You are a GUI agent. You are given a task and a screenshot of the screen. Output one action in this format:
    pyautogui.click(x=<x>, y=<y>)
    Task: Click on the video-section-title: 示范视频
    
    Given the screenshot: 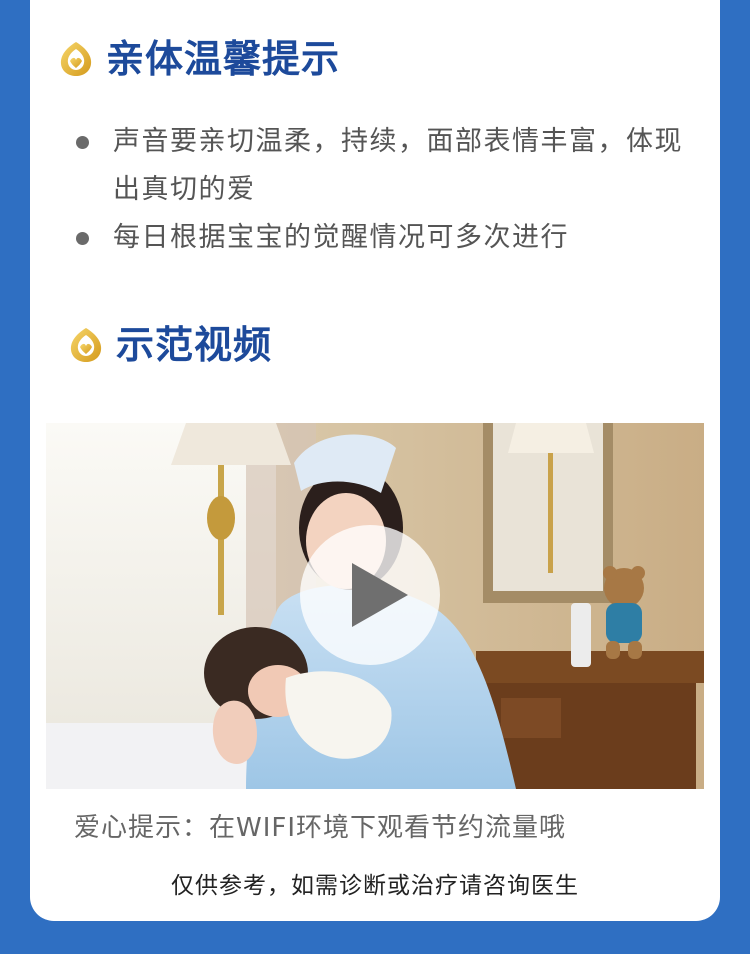 What is the action you would take?
    pyautogui.click(x=170, y=345)
    